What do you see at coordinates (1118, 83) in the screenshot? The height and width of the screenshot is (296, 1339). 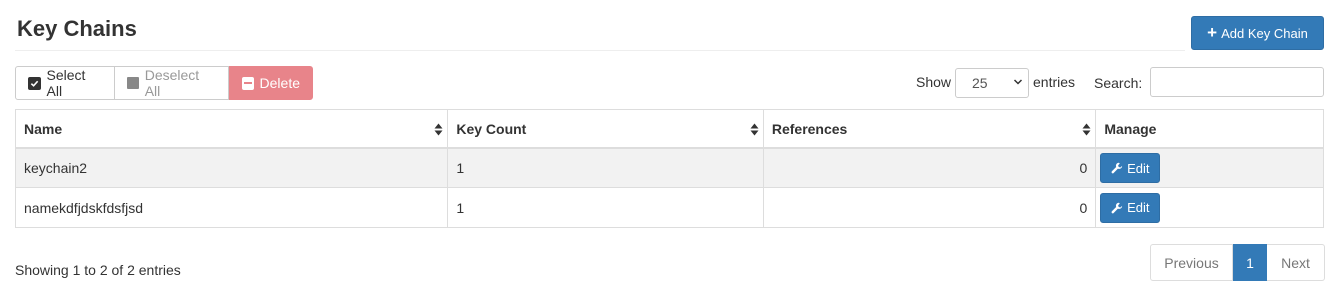 I see `search-label: Search:` at bounding box center [1118, 83].